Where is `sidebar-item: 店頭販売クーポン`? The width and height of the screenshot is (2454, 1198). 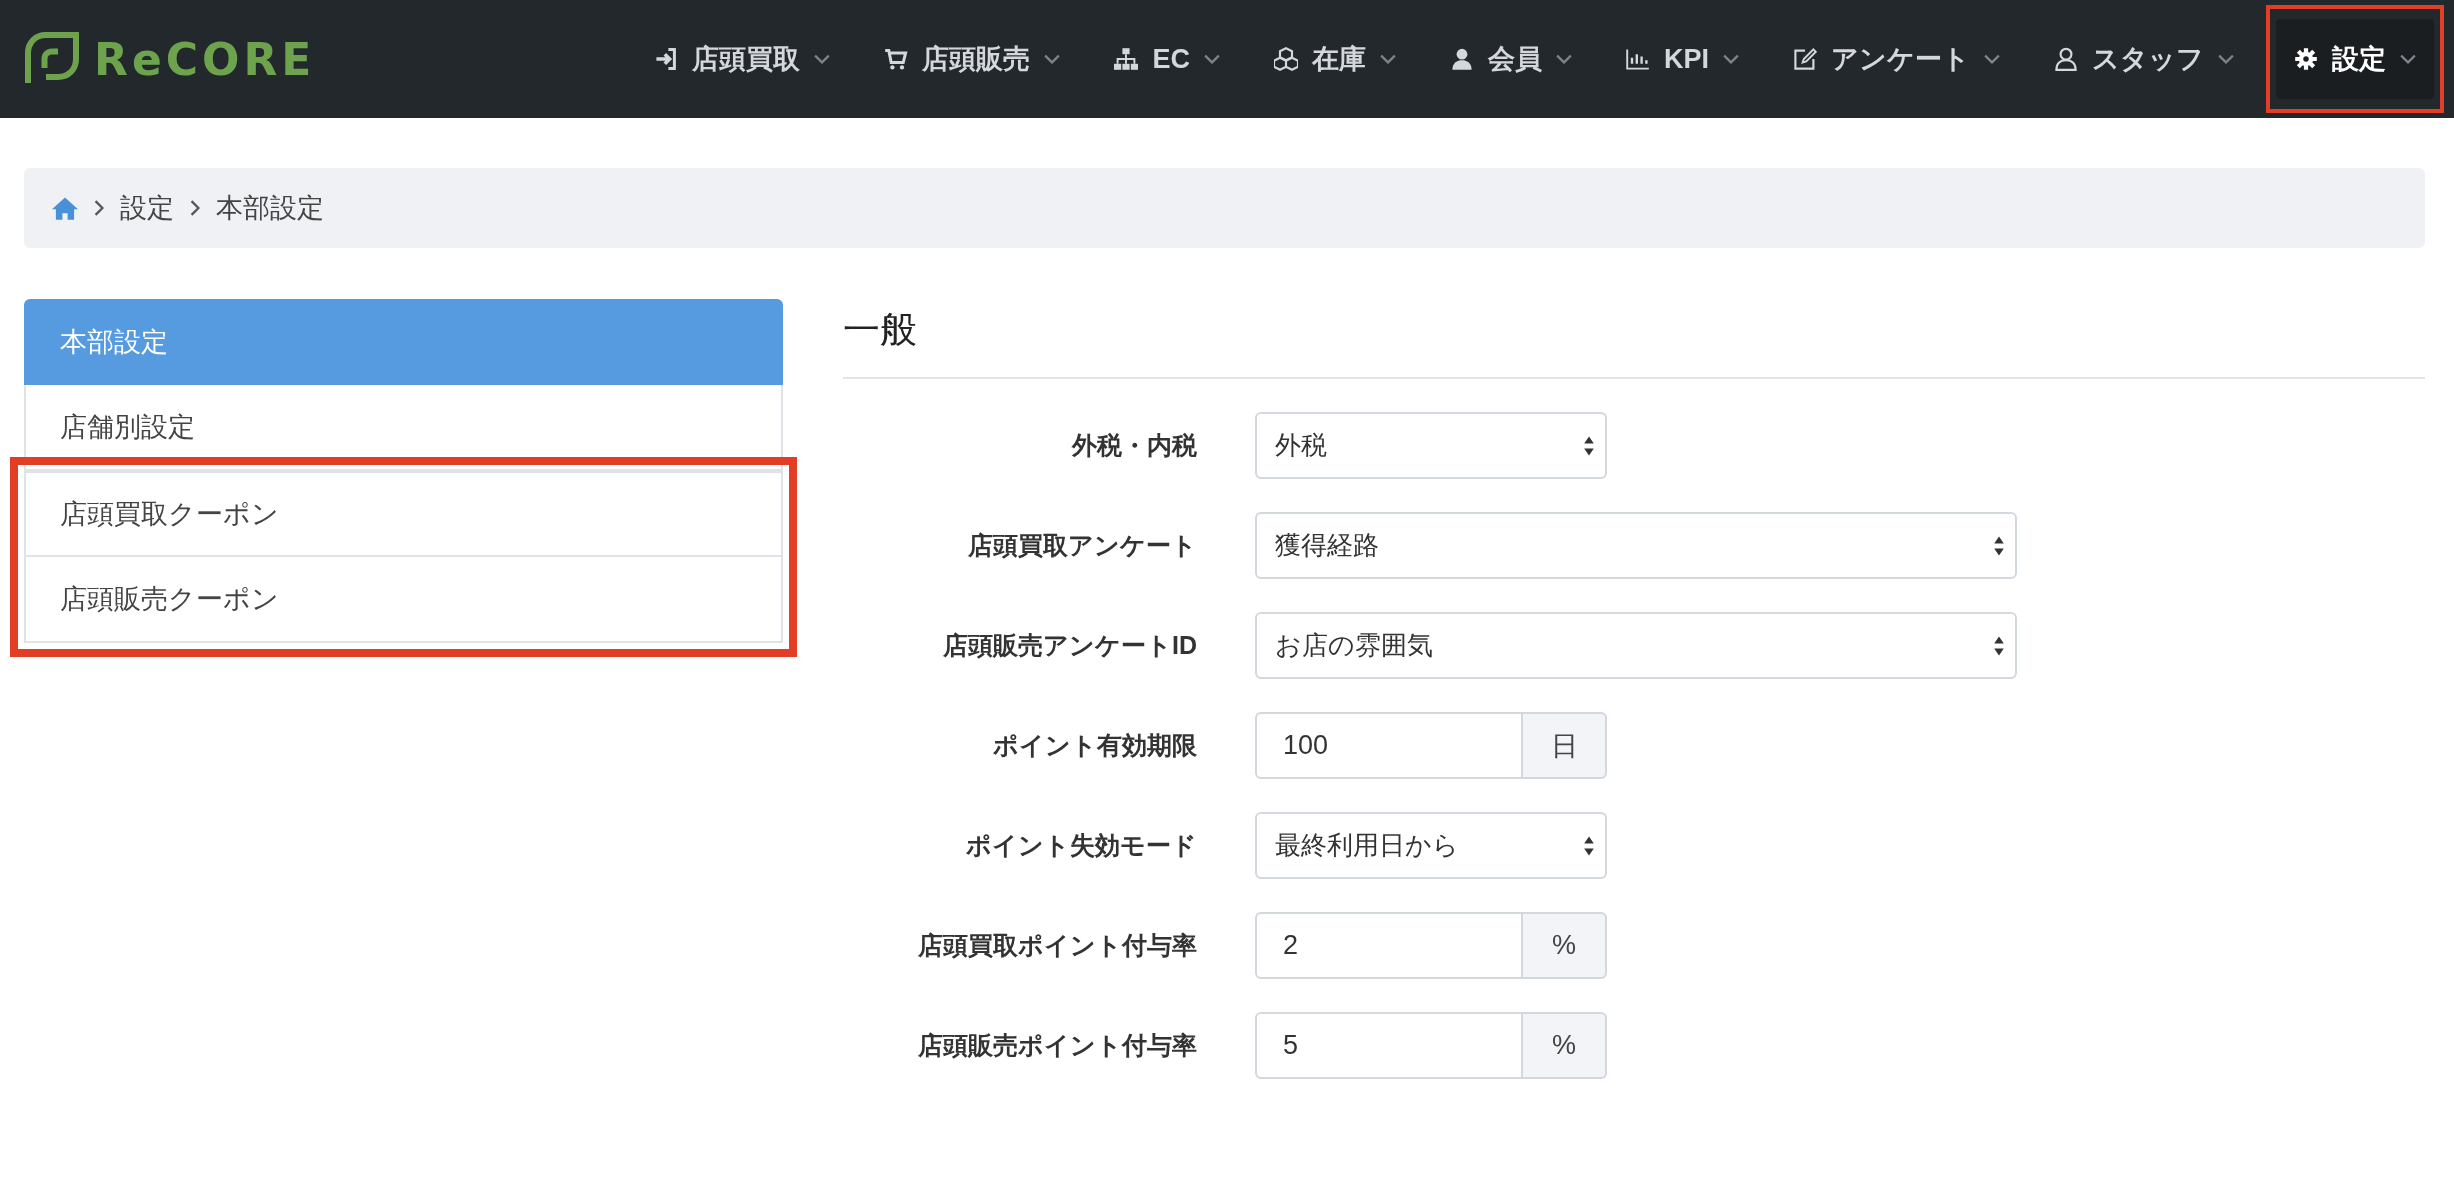
sidebar-item: 店頭販売クーポン is located at coordinates (403, 600).